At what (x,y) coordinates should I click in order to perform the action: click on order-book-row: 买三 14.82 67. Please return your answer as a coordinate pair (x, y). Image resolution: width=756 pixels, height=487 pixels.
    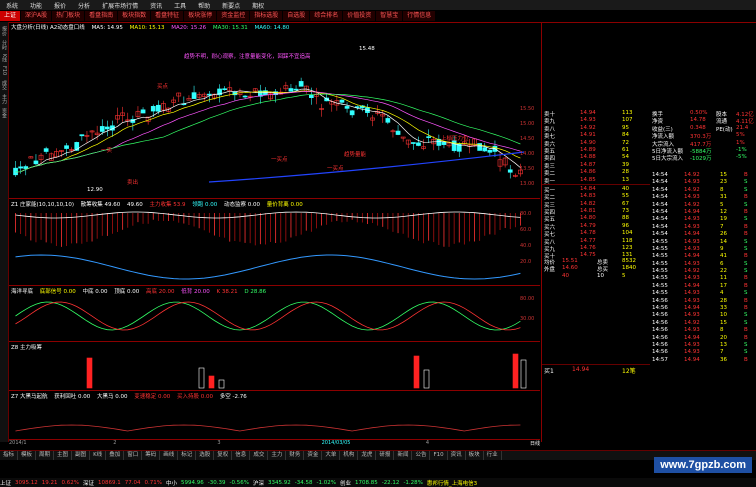
    Looking at the image, I should click on (596, 204).